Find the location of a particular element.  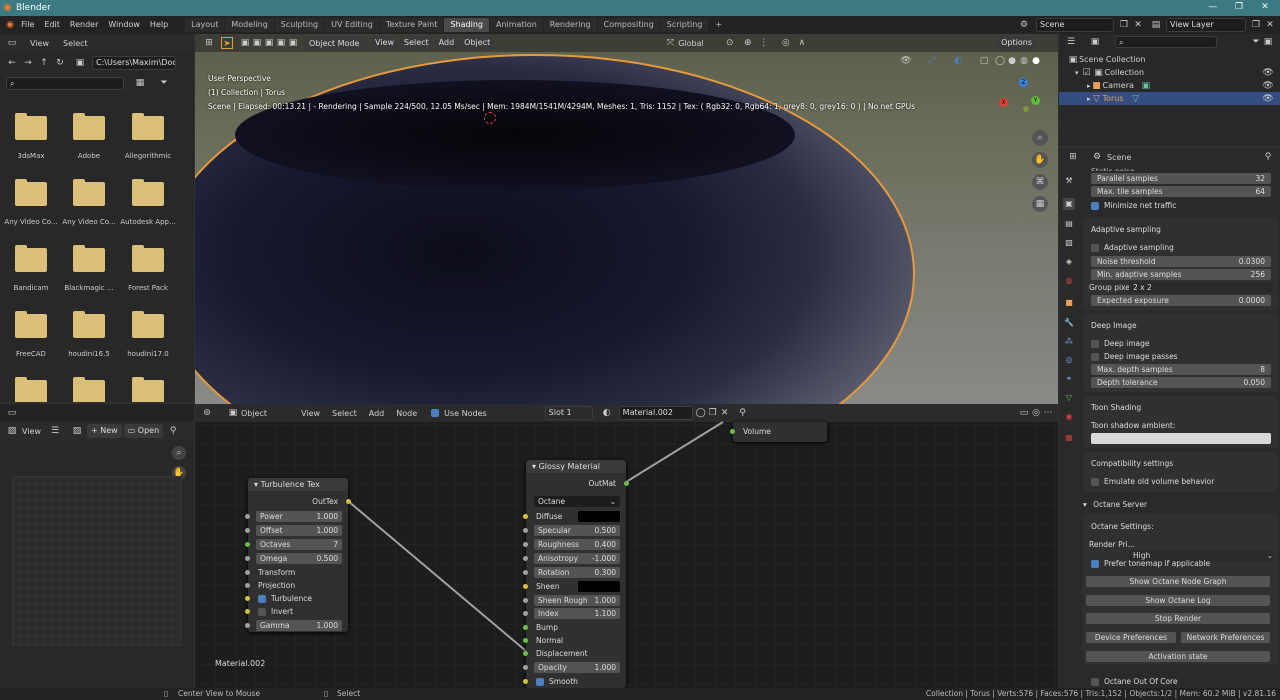

folder-item: houdini17.0 is located at coordinates (148, 342).